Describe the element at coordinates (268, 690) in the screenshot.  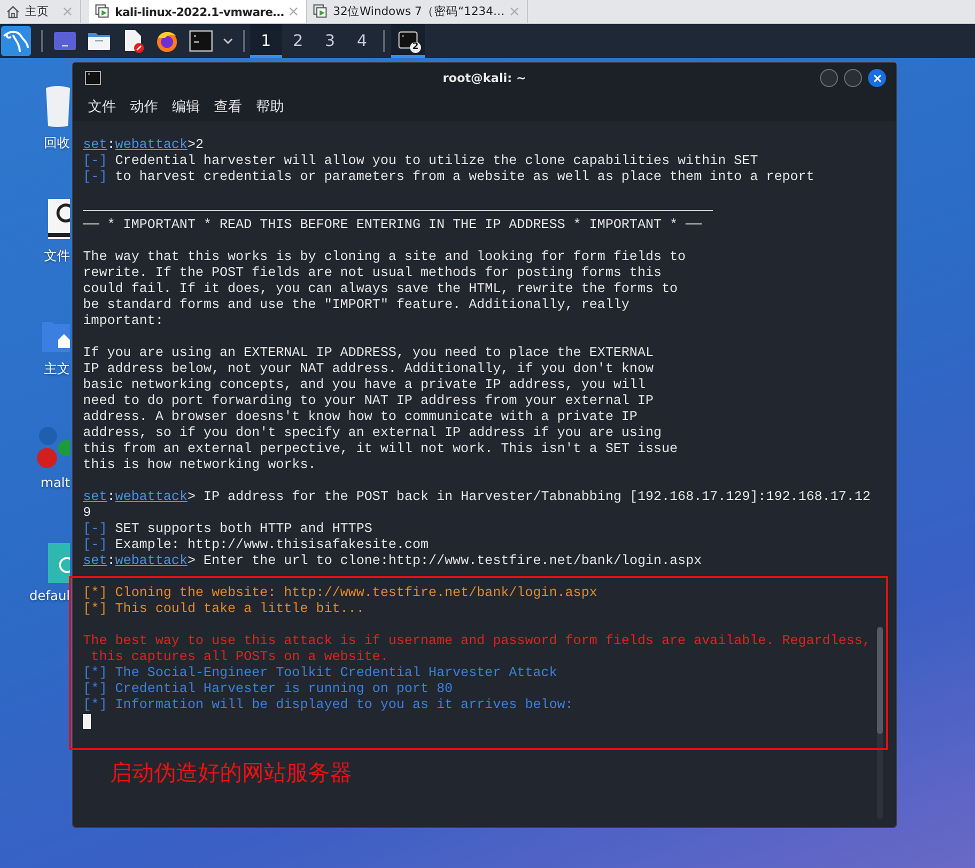
I see `terminal-line: [*] Credential Harvester is running on port 80` at that location.